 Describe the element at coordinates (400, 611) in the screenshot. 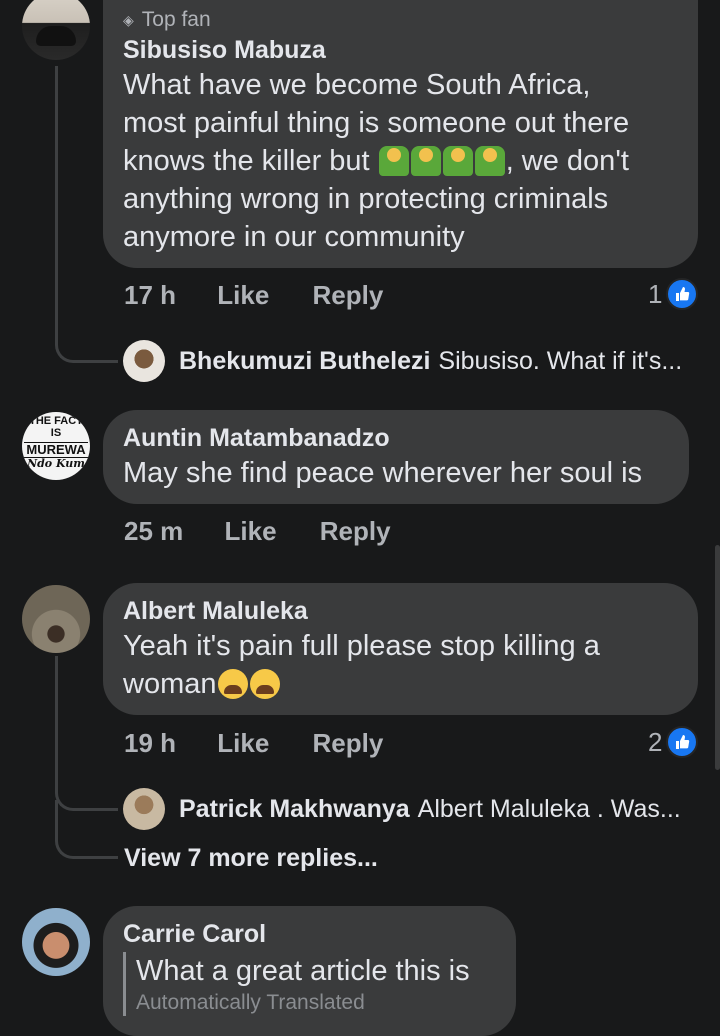

I see `comment-author: Albert Maluleka` at that location.